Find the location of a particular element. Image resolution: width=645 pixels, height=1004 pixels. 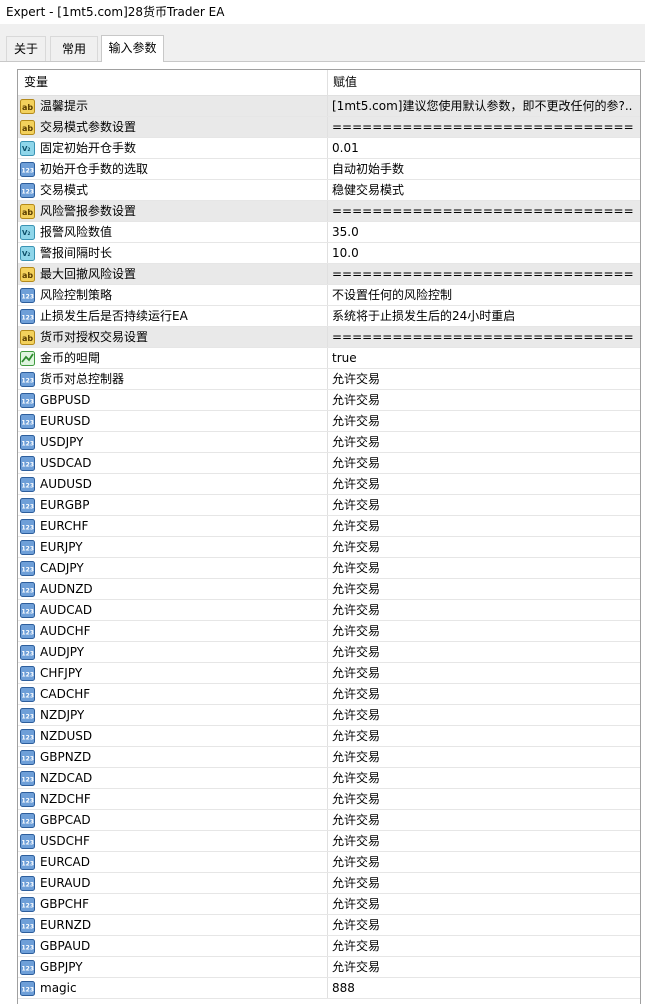

parameter-row: 123 AUDCAD 允许交易 is located at coordinates (329, 610).